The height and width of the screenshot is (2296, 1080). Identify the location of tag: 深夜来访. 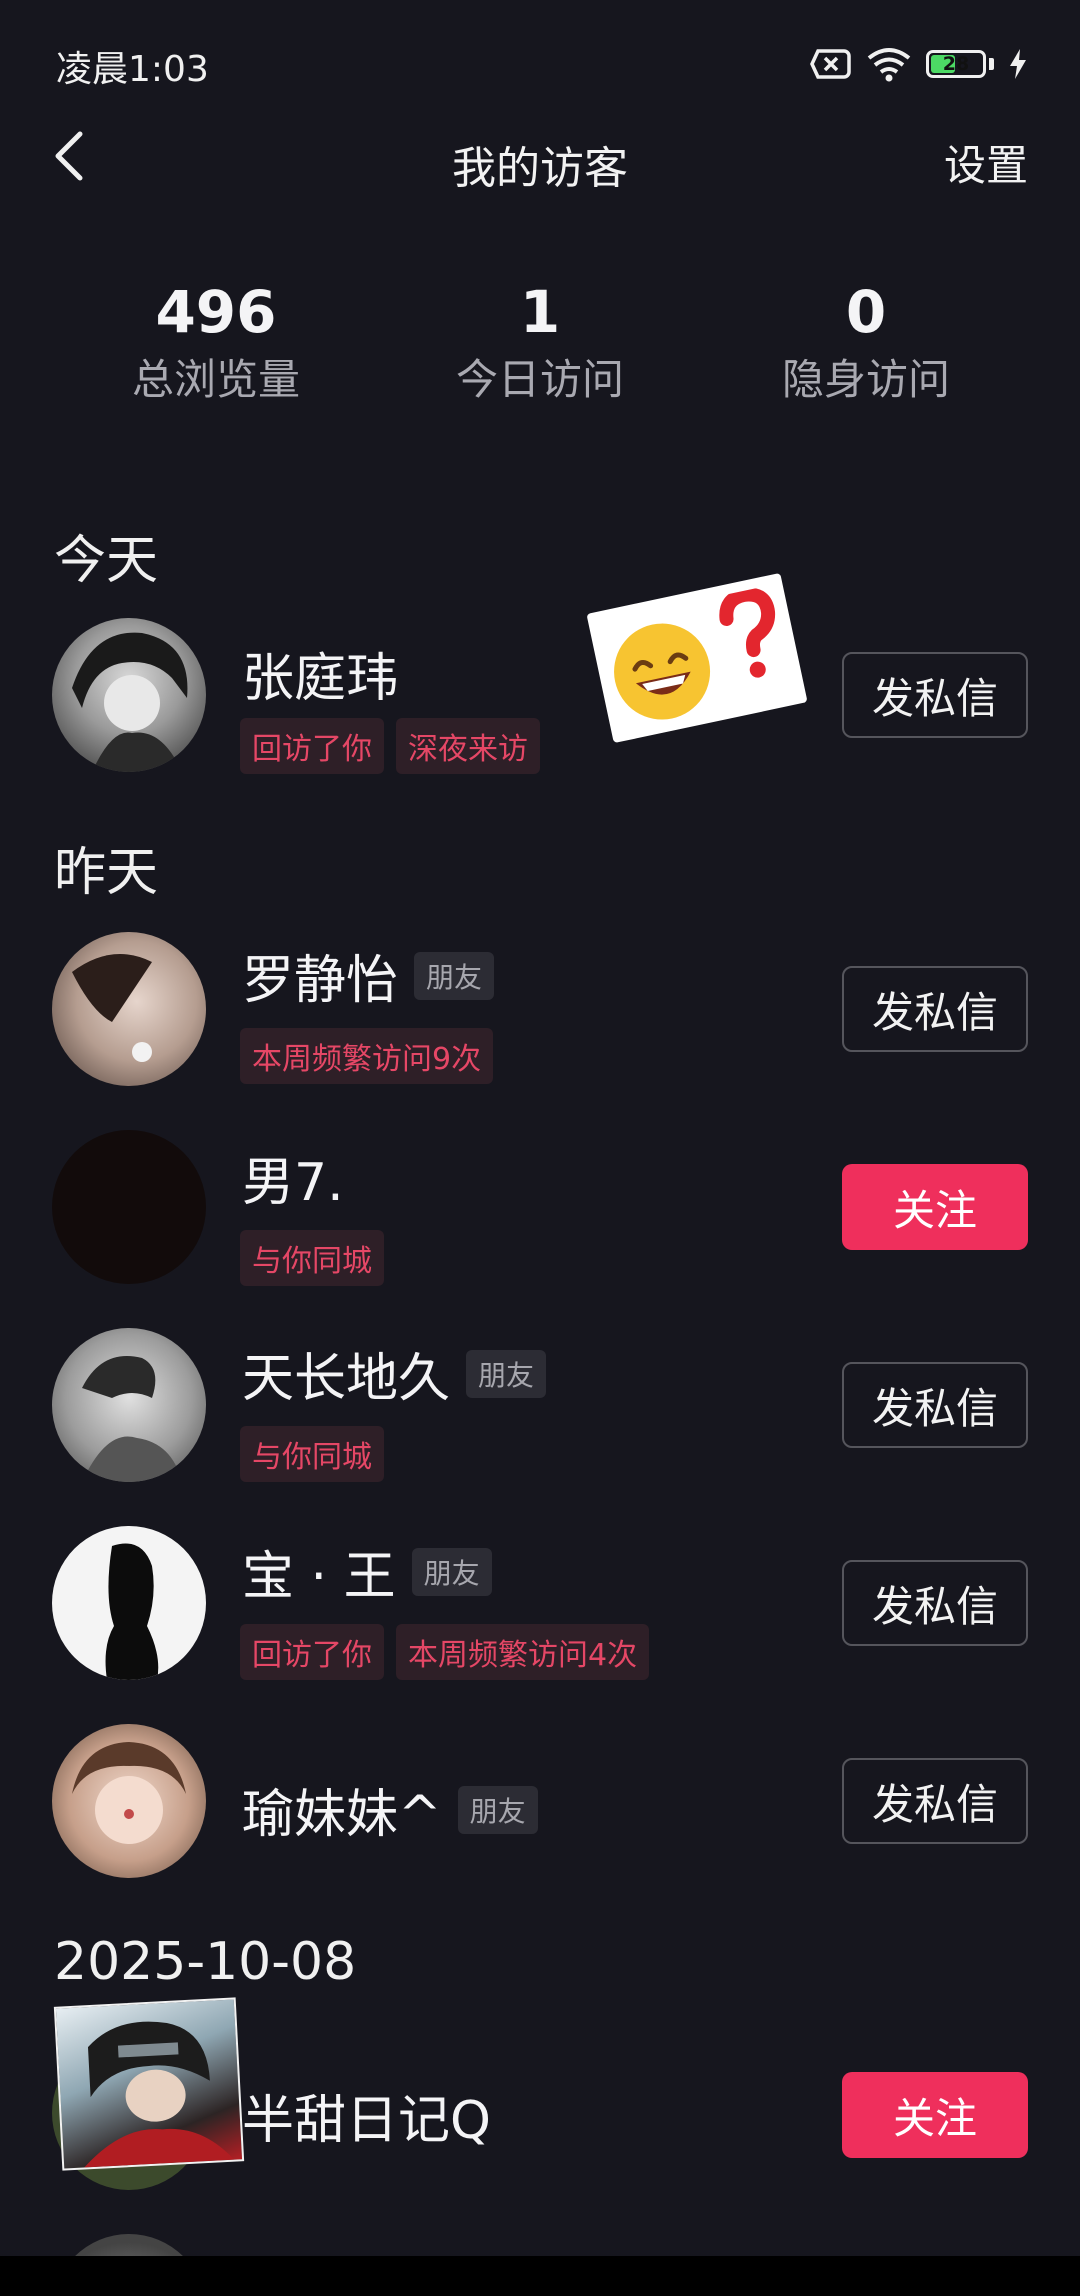
(468, 746).